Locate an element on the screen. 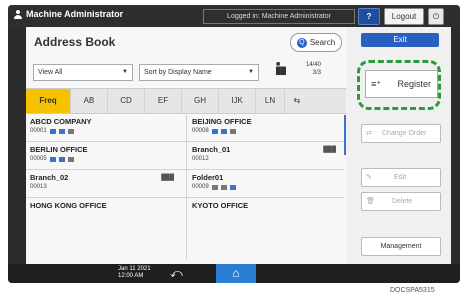 The image size is (467, 298). entry-name: Folder01 is located at coordinates (208, 177).